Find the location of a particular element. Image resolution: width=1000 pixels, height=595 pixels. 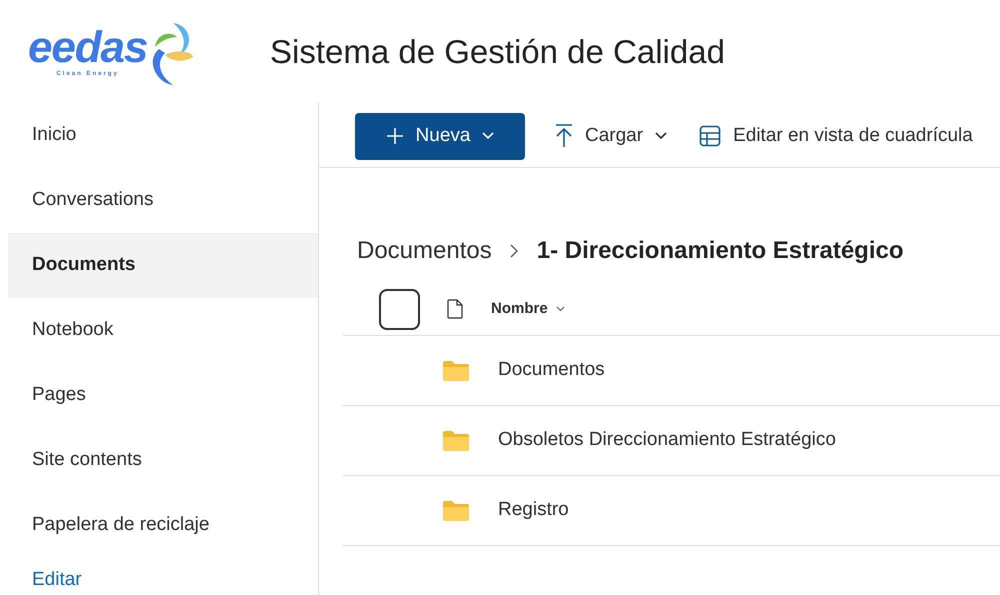

nav-item: Notebook is located at coordinates (163, 330).